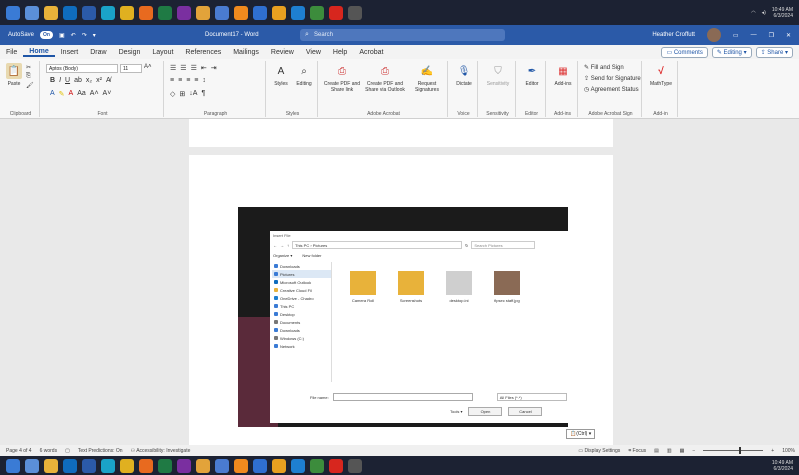  Describe the element at coordinates (172, 80) in the screenshot. I see `align-left-icon: ≡` at that location.